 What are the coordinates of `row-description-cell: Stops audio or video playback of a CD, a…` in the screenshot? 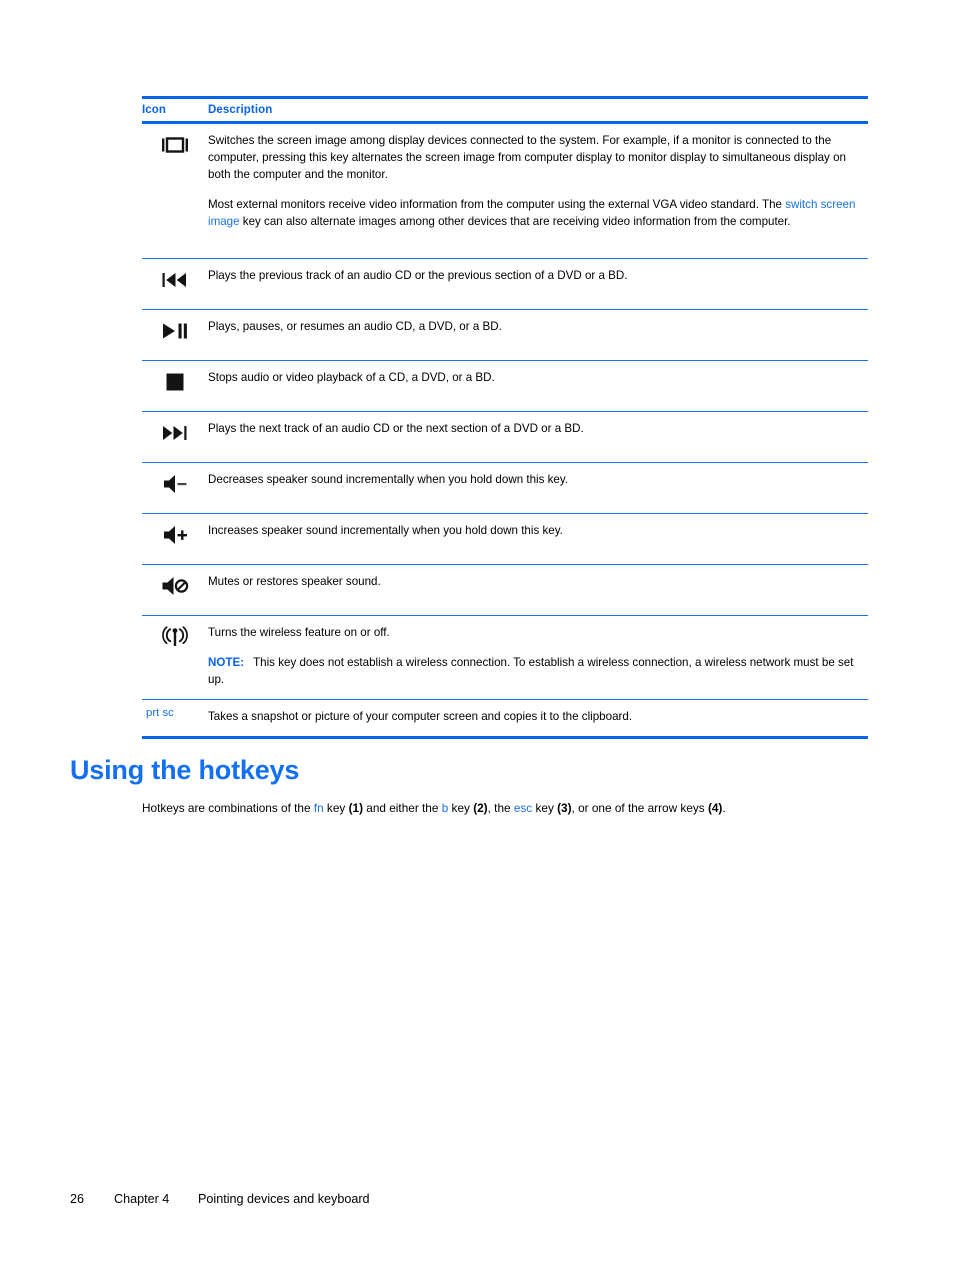 It's located at (538, 379).